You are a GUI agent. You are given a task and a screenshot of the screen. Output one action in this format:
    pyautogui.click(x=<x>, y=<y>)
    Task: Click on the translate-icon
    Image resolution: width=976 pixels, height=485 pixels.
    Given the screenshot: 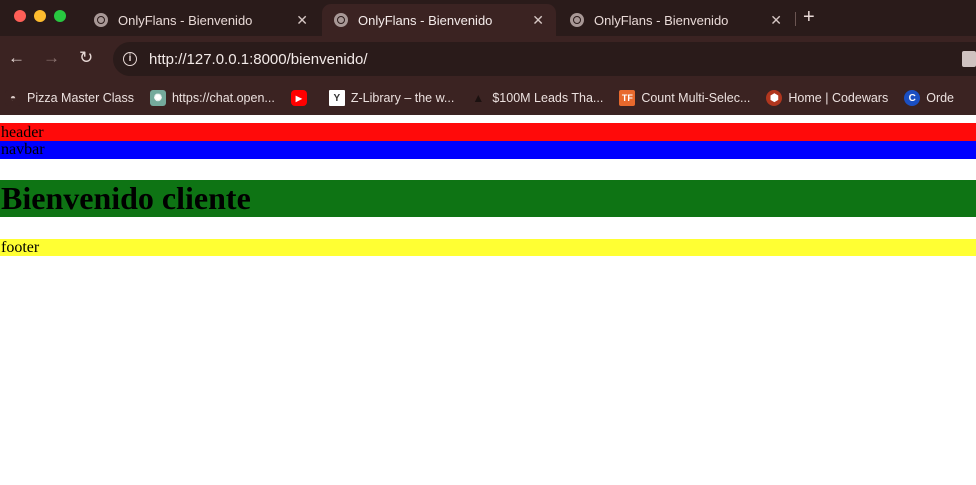 What is the action you would take?
    pyautogui.click(x=969, y=59)
    